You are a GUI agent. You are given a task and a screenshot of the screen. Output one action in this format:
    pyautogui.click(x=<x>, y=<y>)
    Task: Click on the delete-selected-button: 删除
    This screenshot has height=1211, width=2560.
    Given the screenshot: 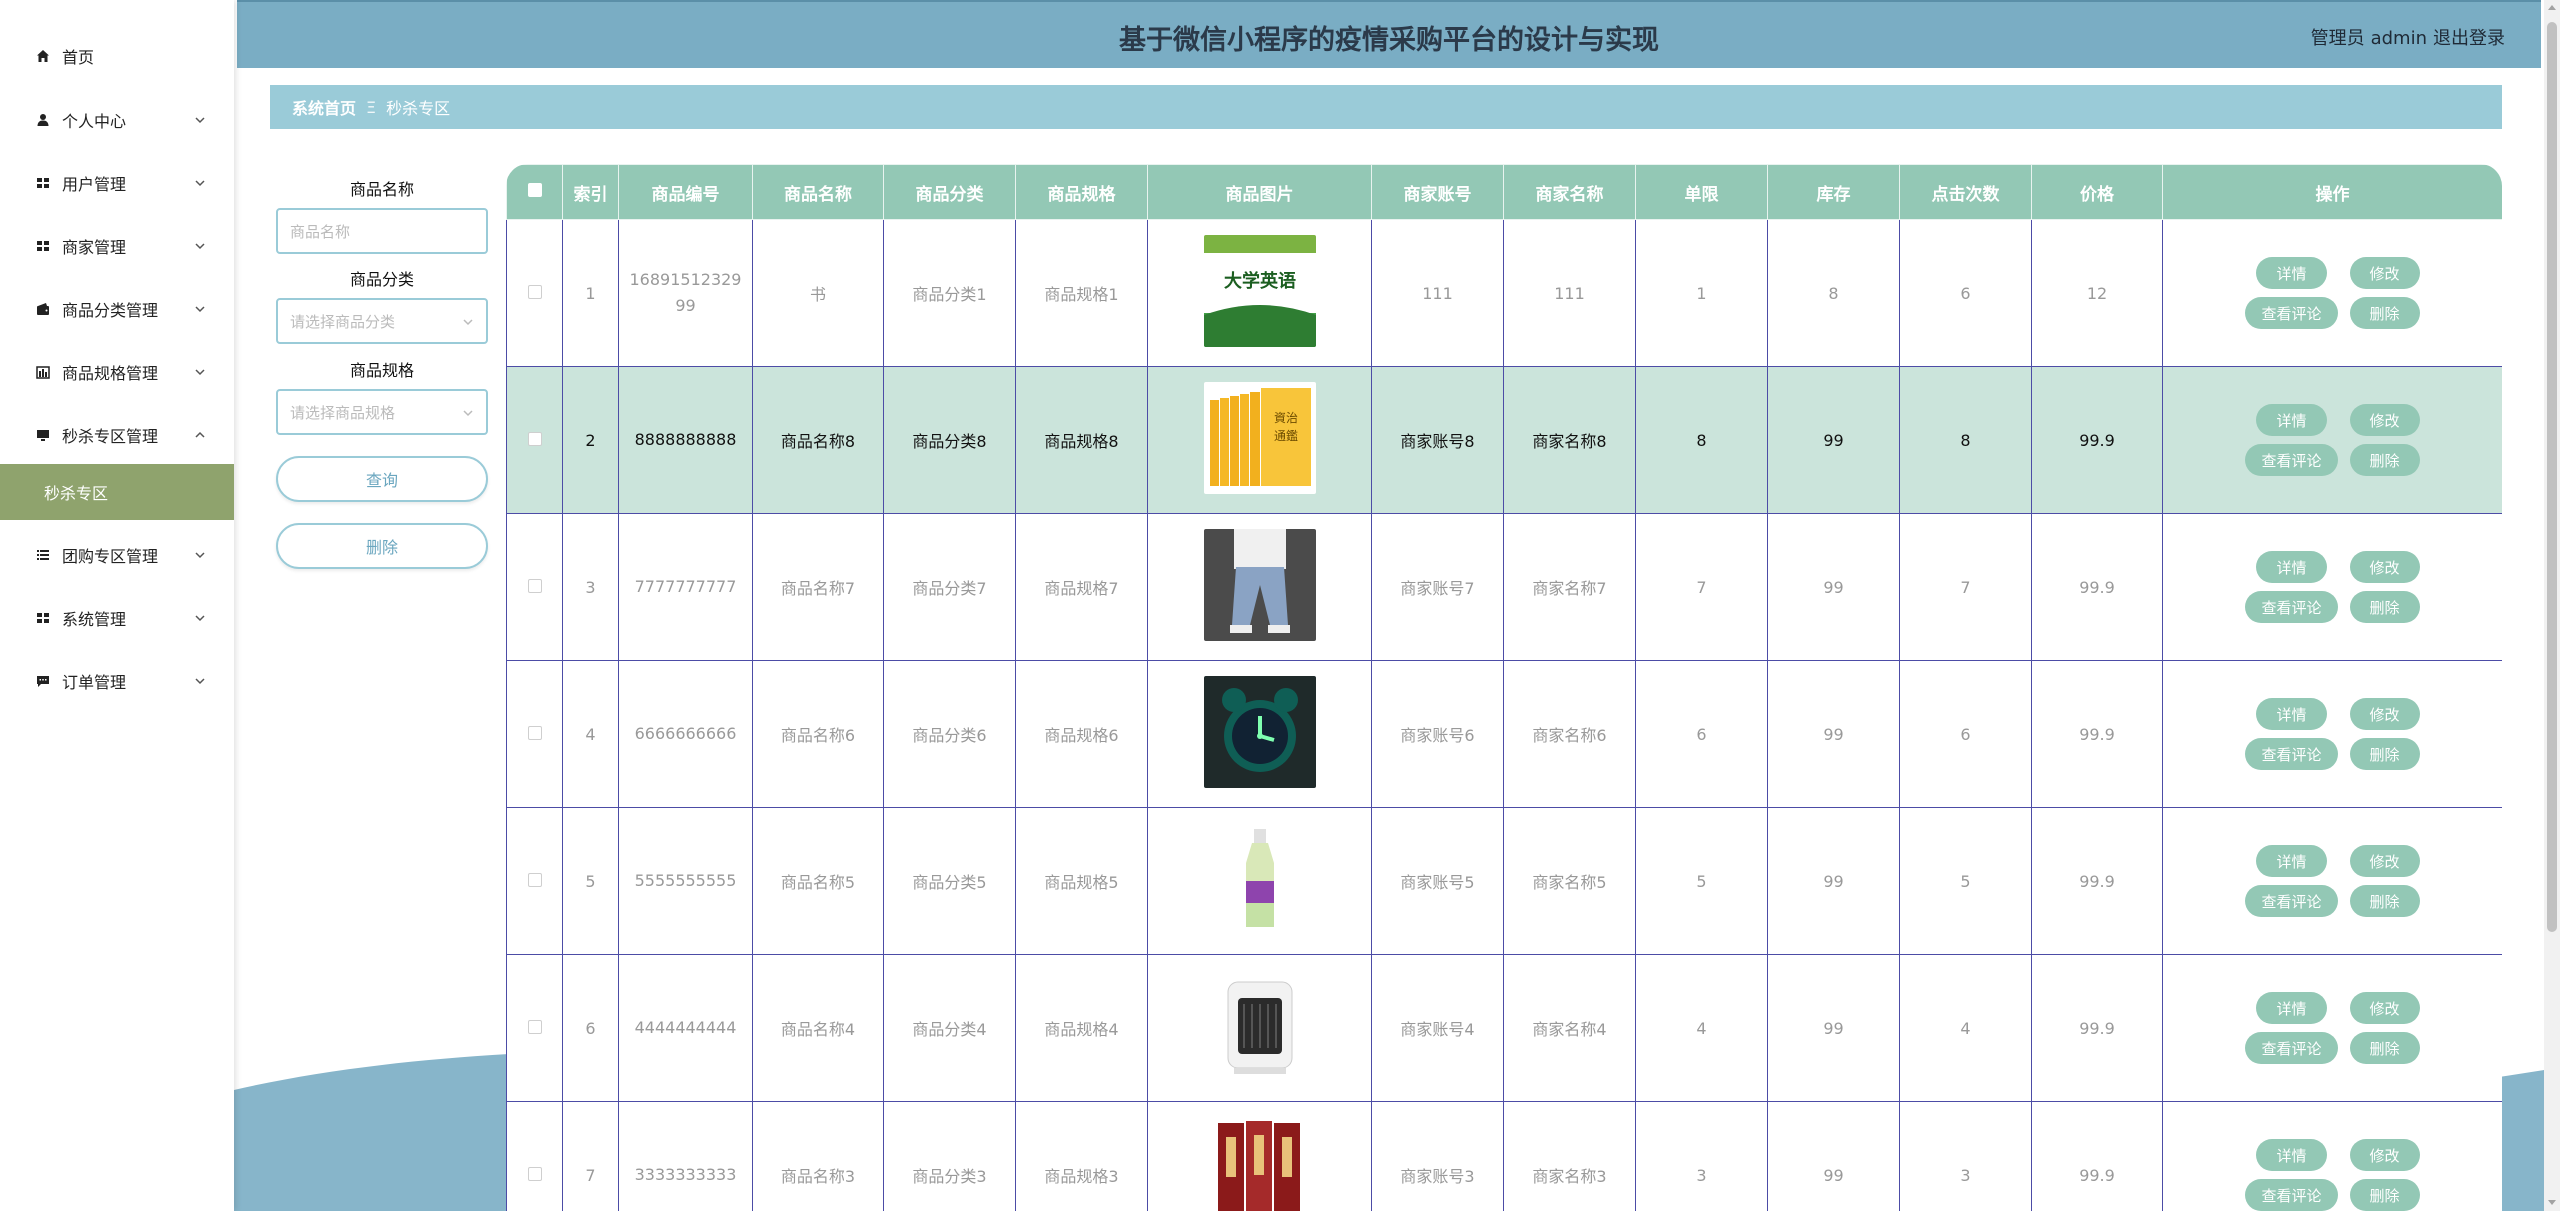 What is the action you would take?
    pyautogui.click(x=382, y=546)
    